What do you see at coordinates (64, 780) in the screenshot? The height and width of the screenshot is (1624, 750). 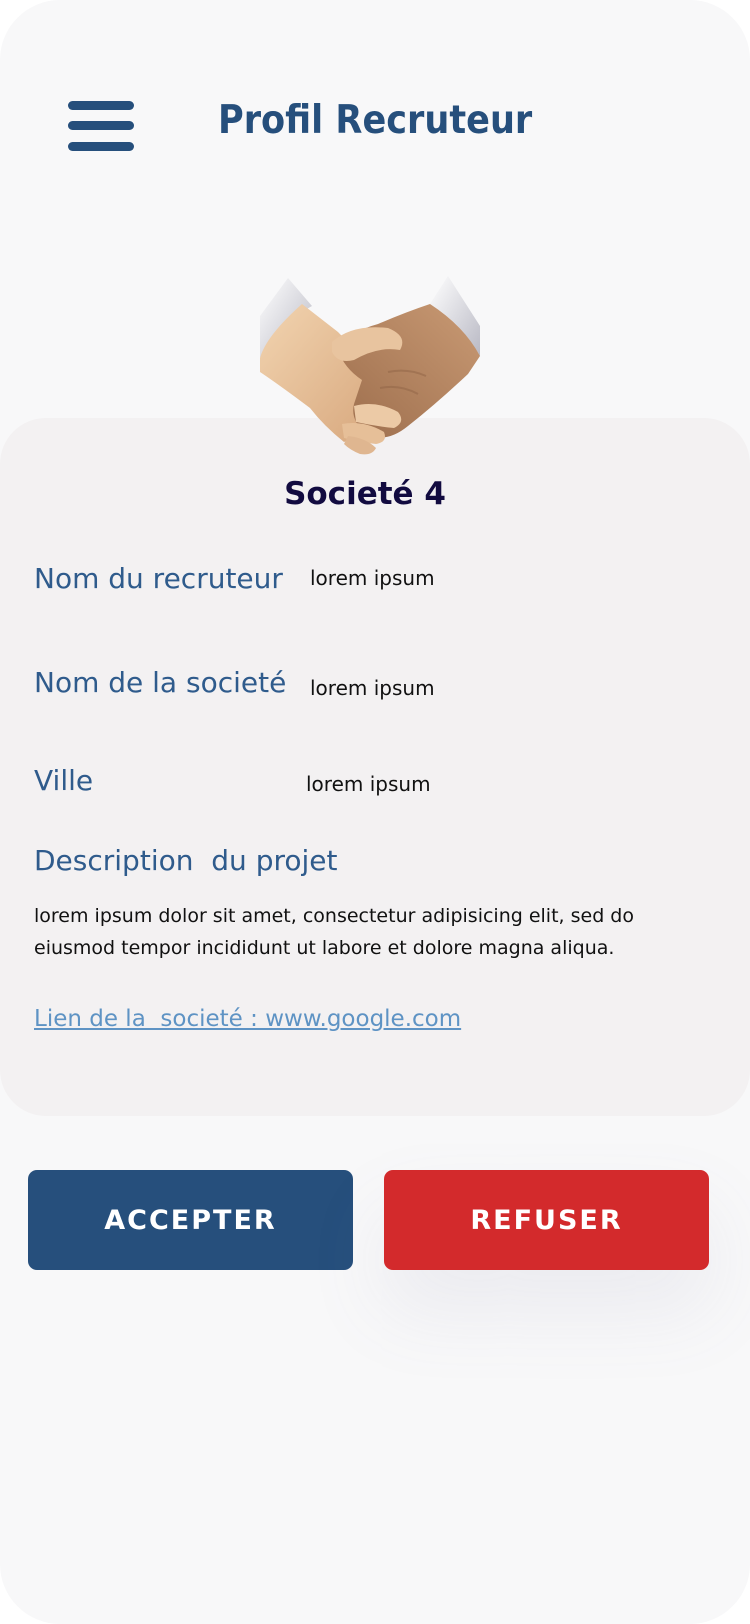 I see `city-label: Ville` at bounding box center [64, 780].